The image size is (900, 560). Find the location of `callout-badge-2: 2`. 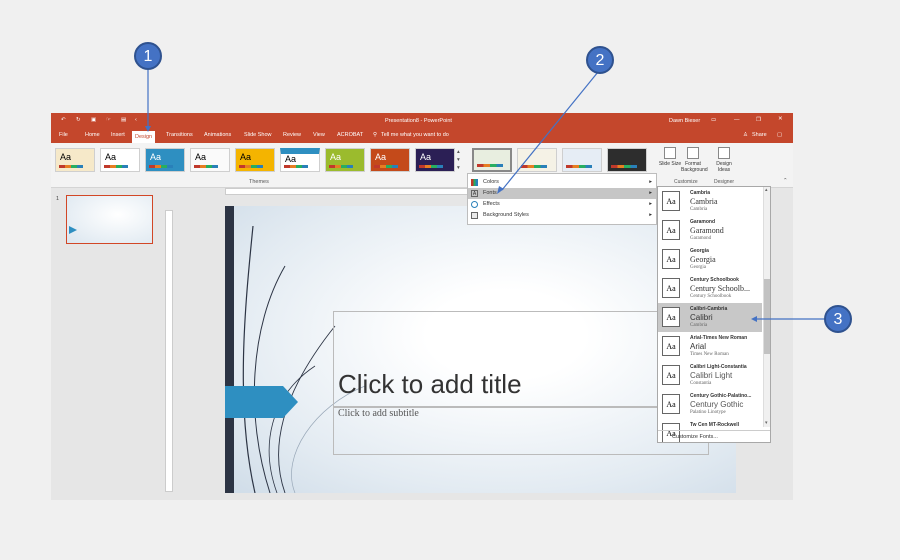

callout-badge-2: 2 is located at coordinates (600, 60).